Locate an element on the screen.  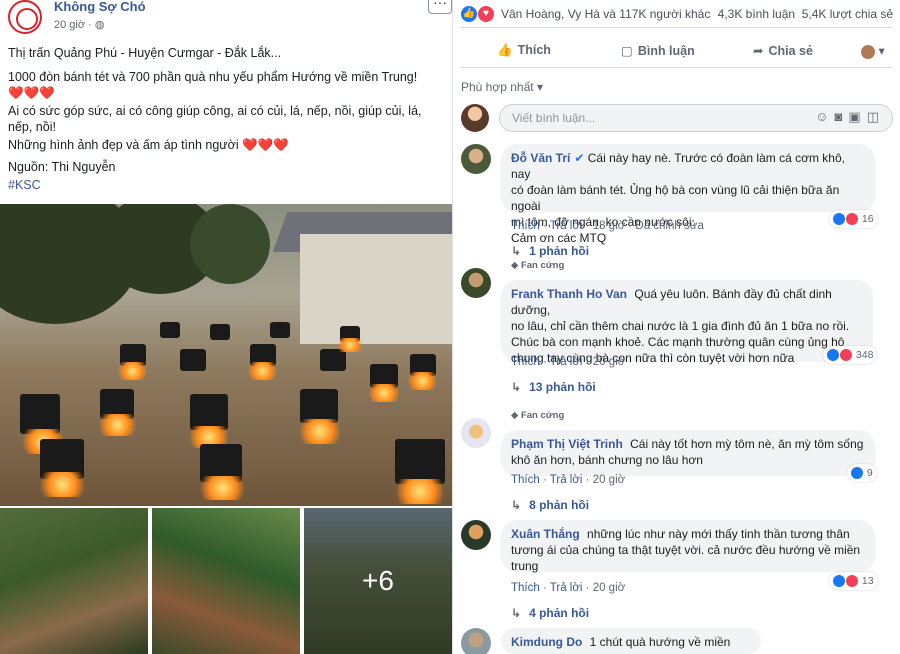
replies-count: 13 phản hồi is located at coordinates (562, 387).